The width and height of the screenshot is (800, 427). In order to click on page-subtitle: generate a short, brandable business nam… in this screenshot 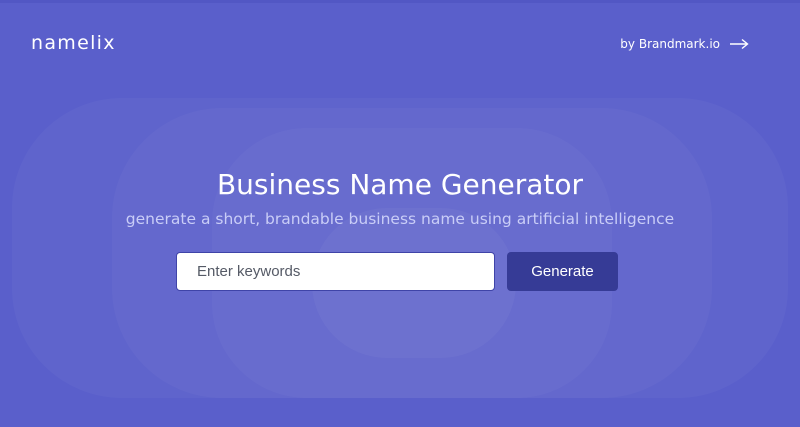, I will do `click(400, 219)`.